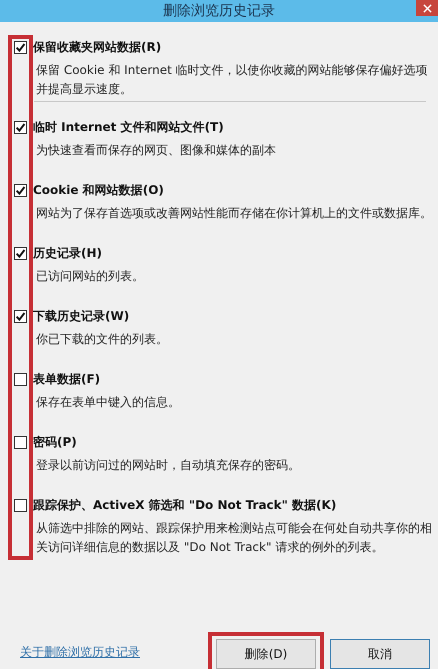 The width and height of the screenshot is (438, 669). I want to click on option-description: 保留 Cookie 和 Internet 临时文件，以使你收藏的网站能够保存偏好选项并提高显示速度。, so click(232, 80).